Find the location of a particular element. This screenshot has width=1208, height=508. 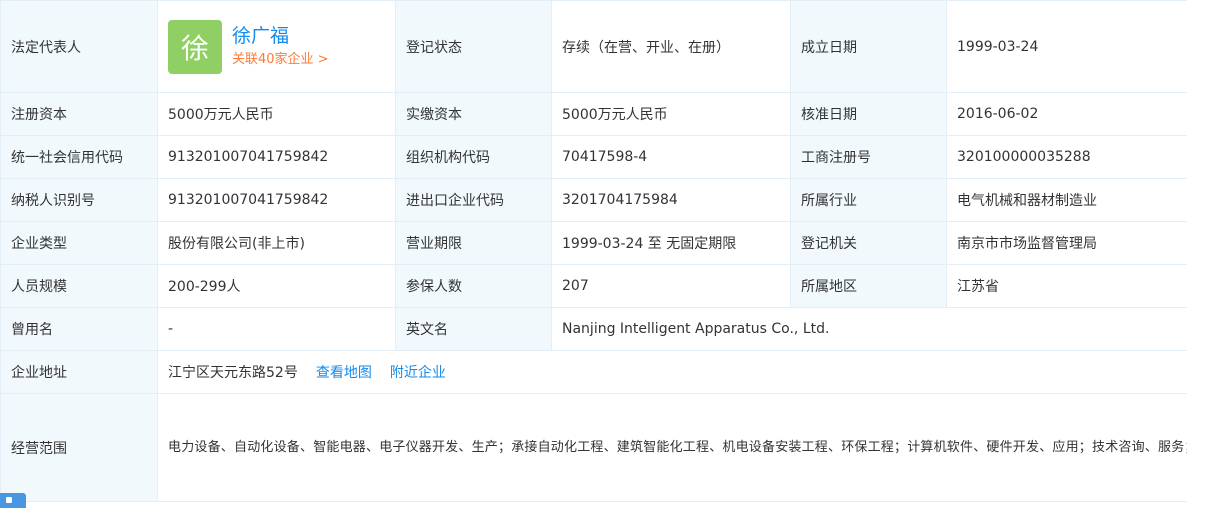

feedback-icon is located at coordinates (9, 500).